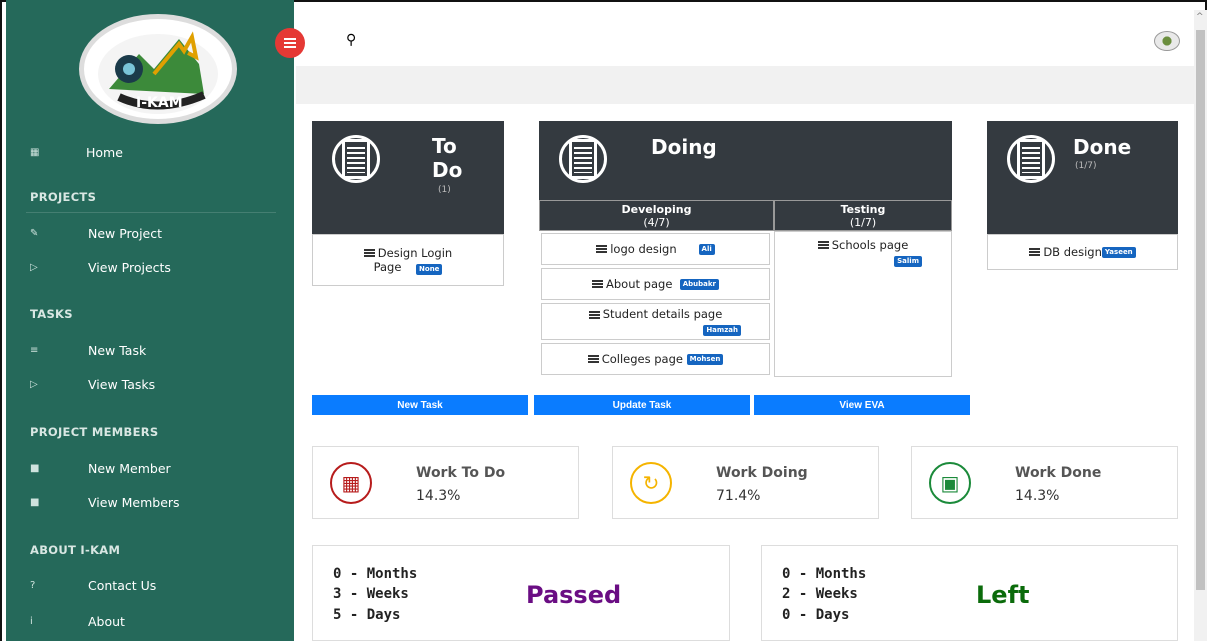  I want to click on task-card-design-login: Design Login Page None, so click(408, 260).